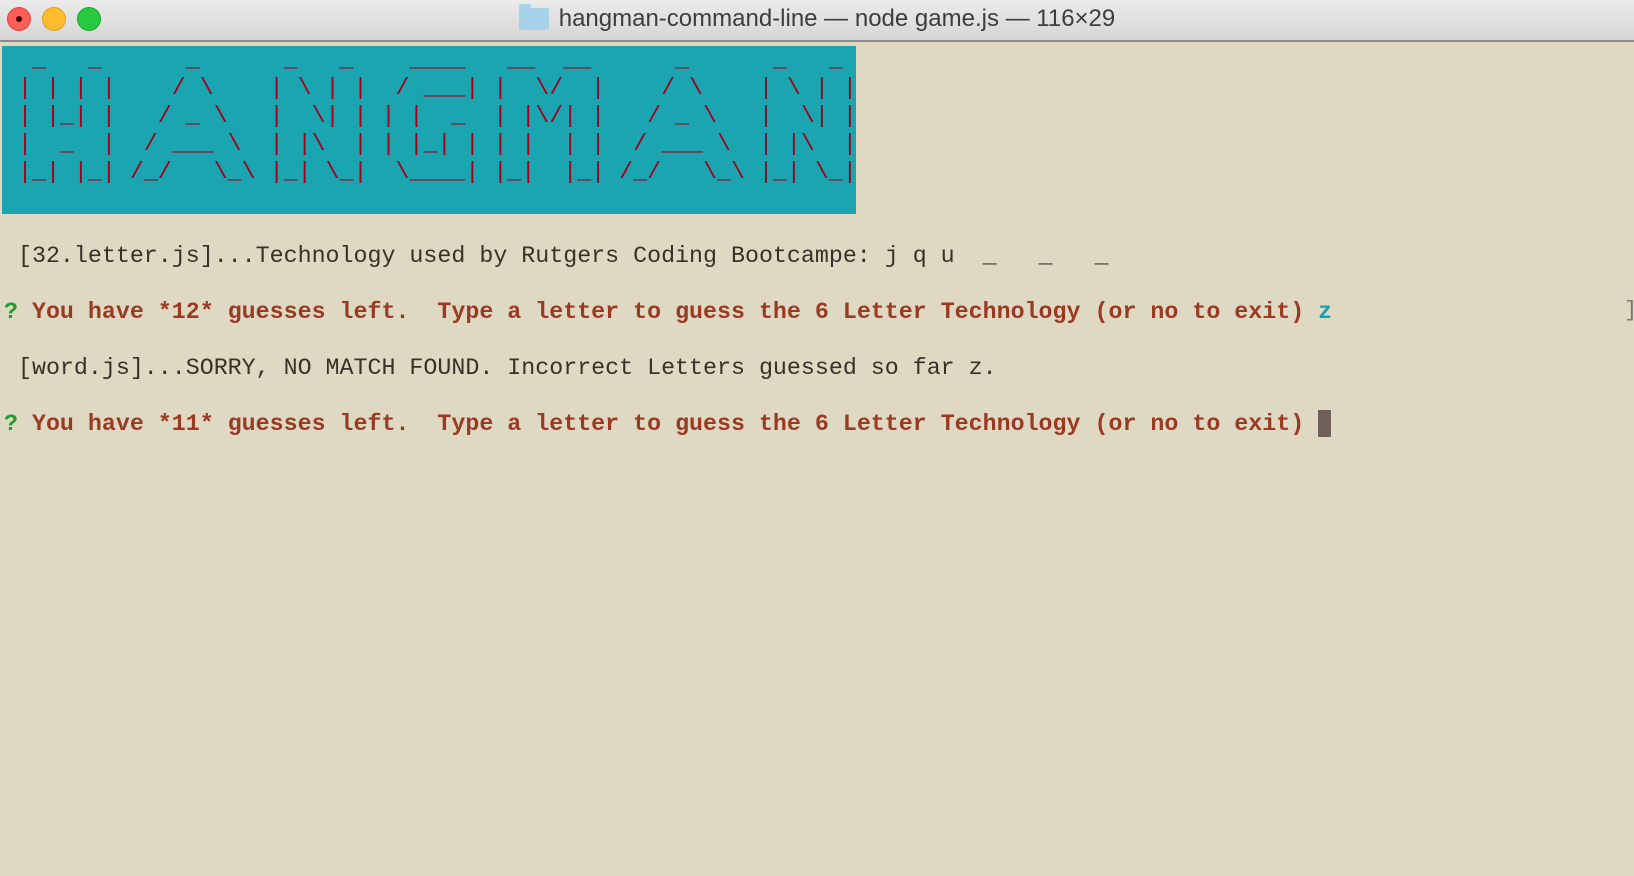  What do you see at coordinates (1629, 310) in the screenshot?
I see `scroll-edge-mark: ]` at bounding box center [1629, 310].